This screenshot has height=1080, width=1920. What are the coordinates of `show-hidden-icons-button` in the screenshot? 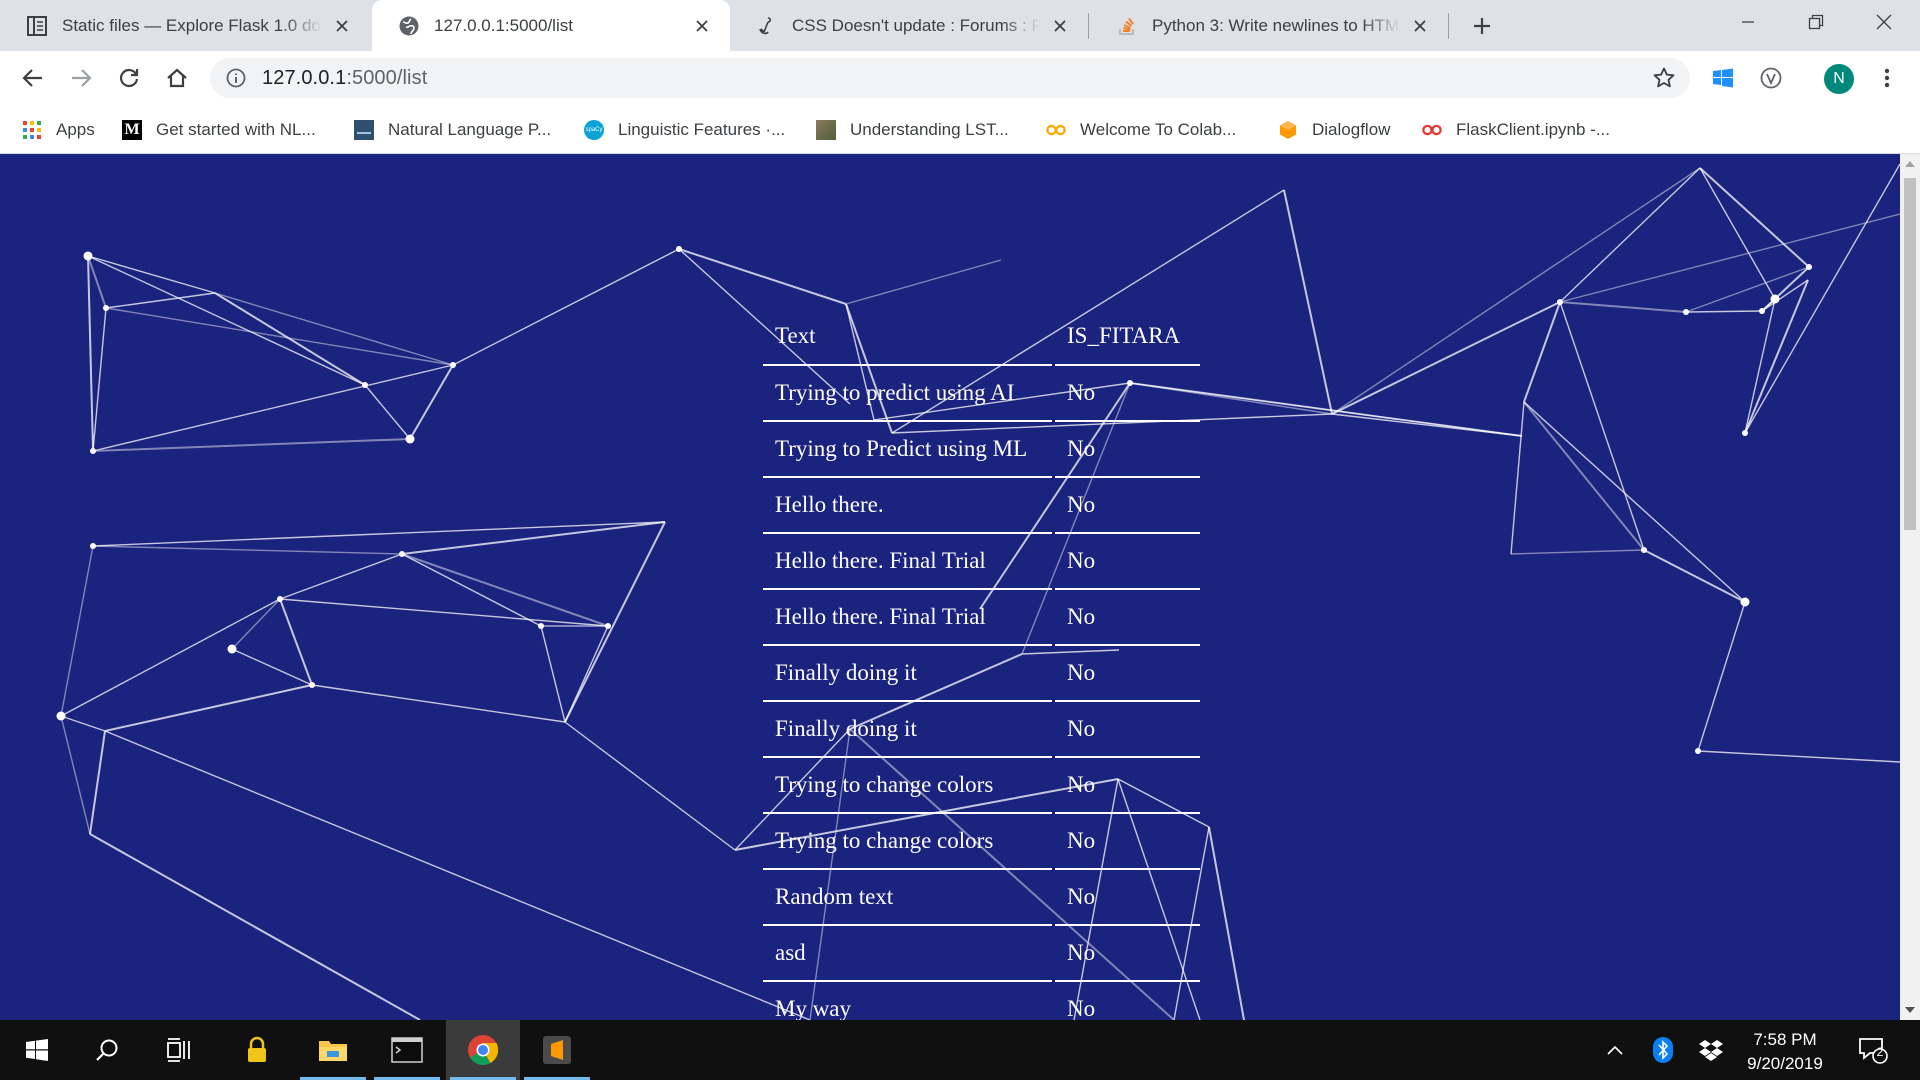 It's located at (1615, 1050).